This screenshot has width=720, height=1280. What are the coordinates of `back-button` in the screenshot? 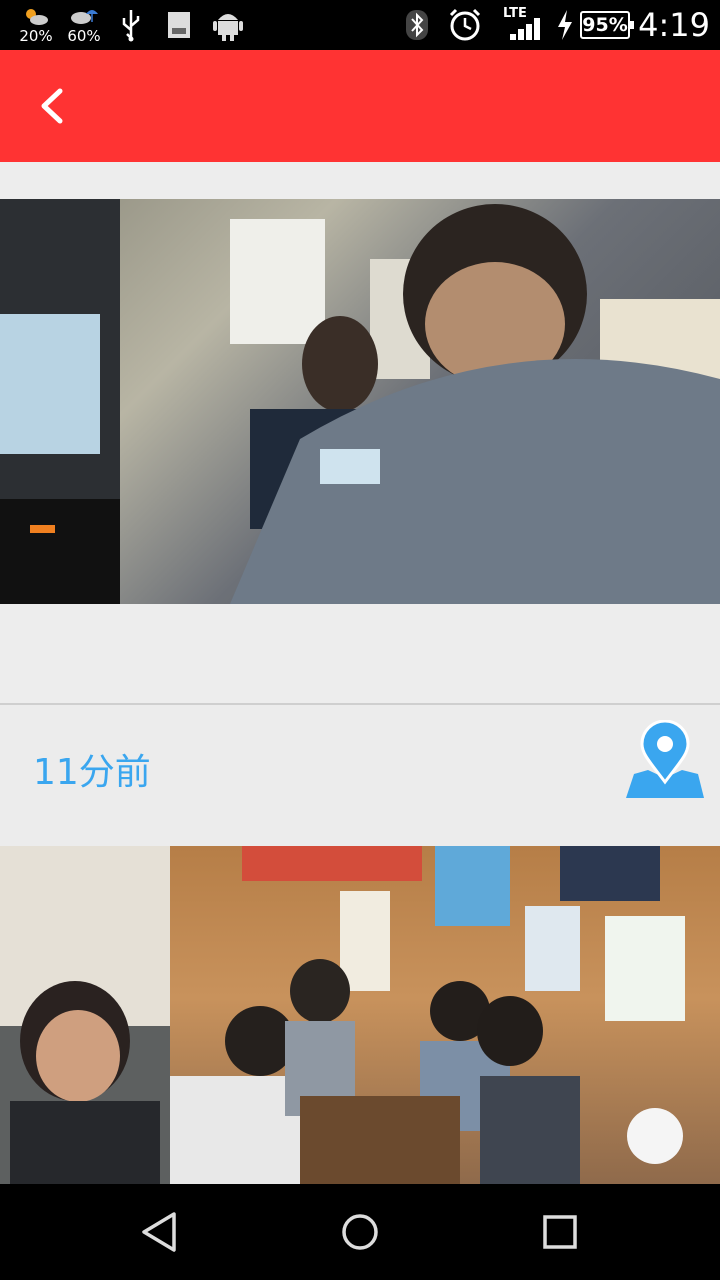 It's located at (53, 106).